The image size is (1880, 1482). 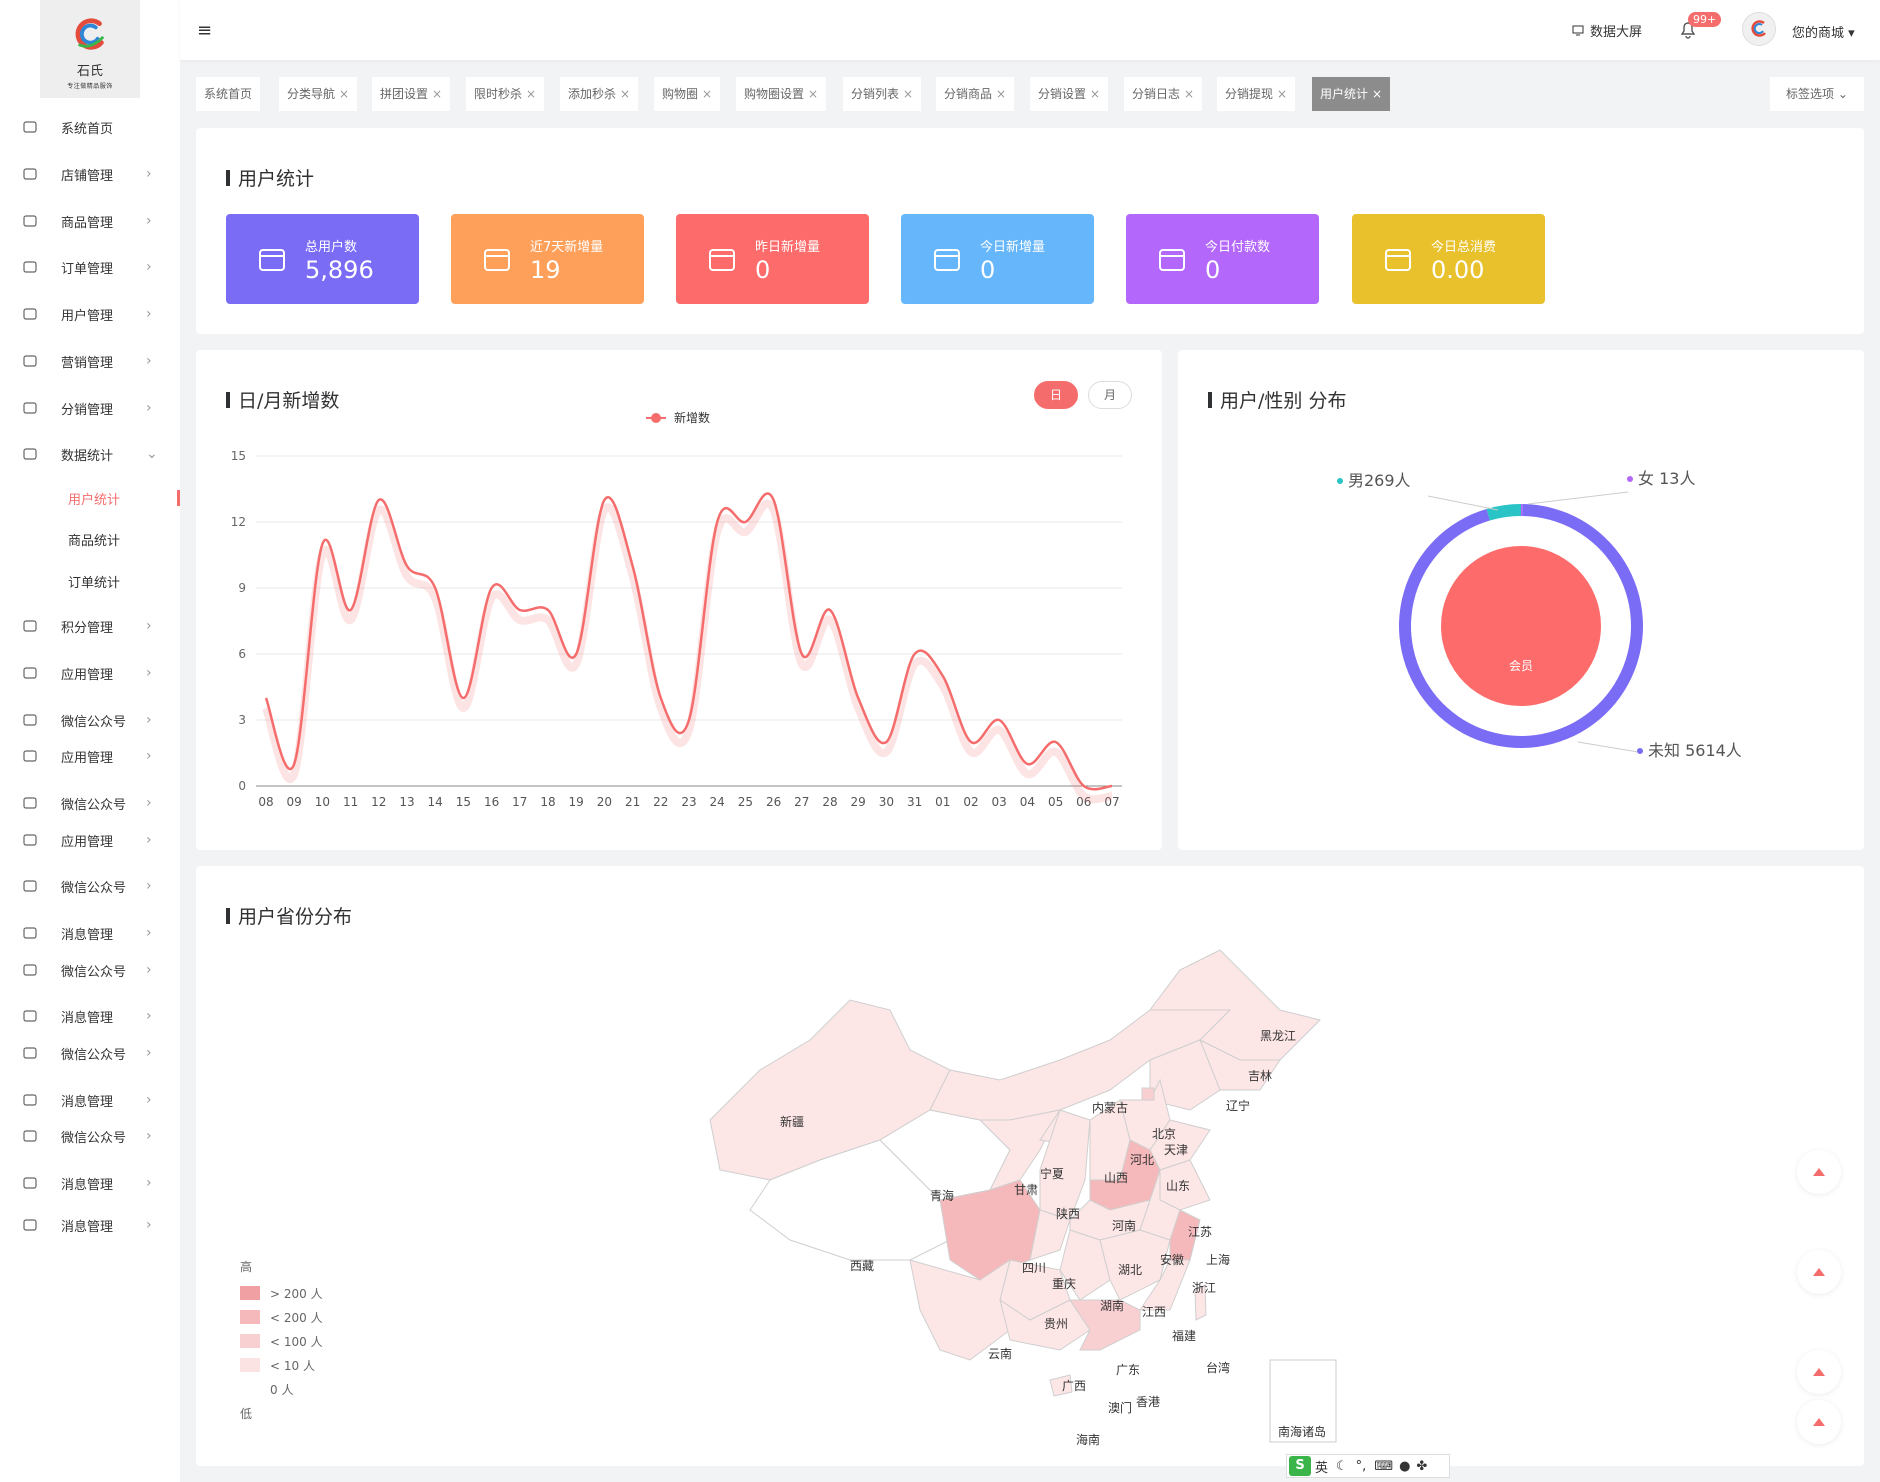 I want to click on tab-4: 添加秒杀 ×, so click(x=599, y=94).